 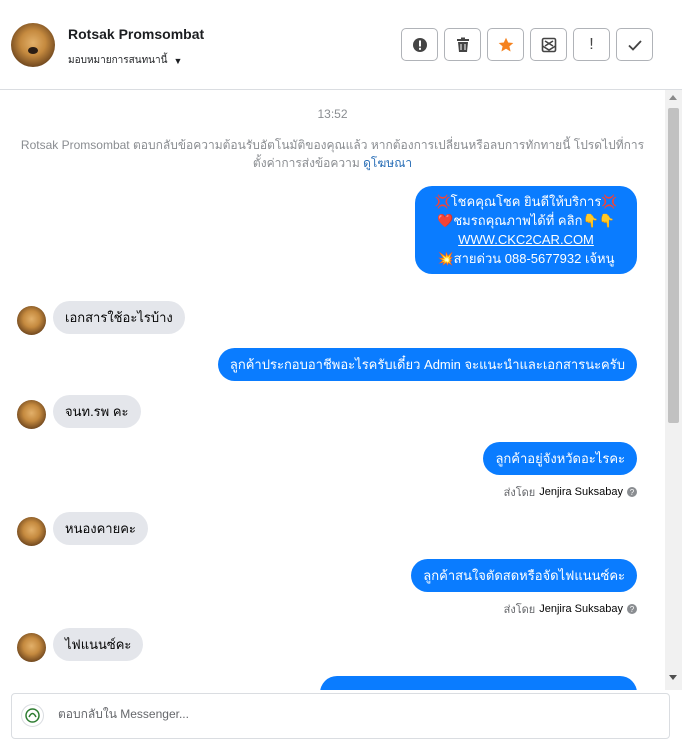 What do you see at coordinates (33, 45) in the screenshot?
I see `contact-avatar` at bounding box center [33, 45].